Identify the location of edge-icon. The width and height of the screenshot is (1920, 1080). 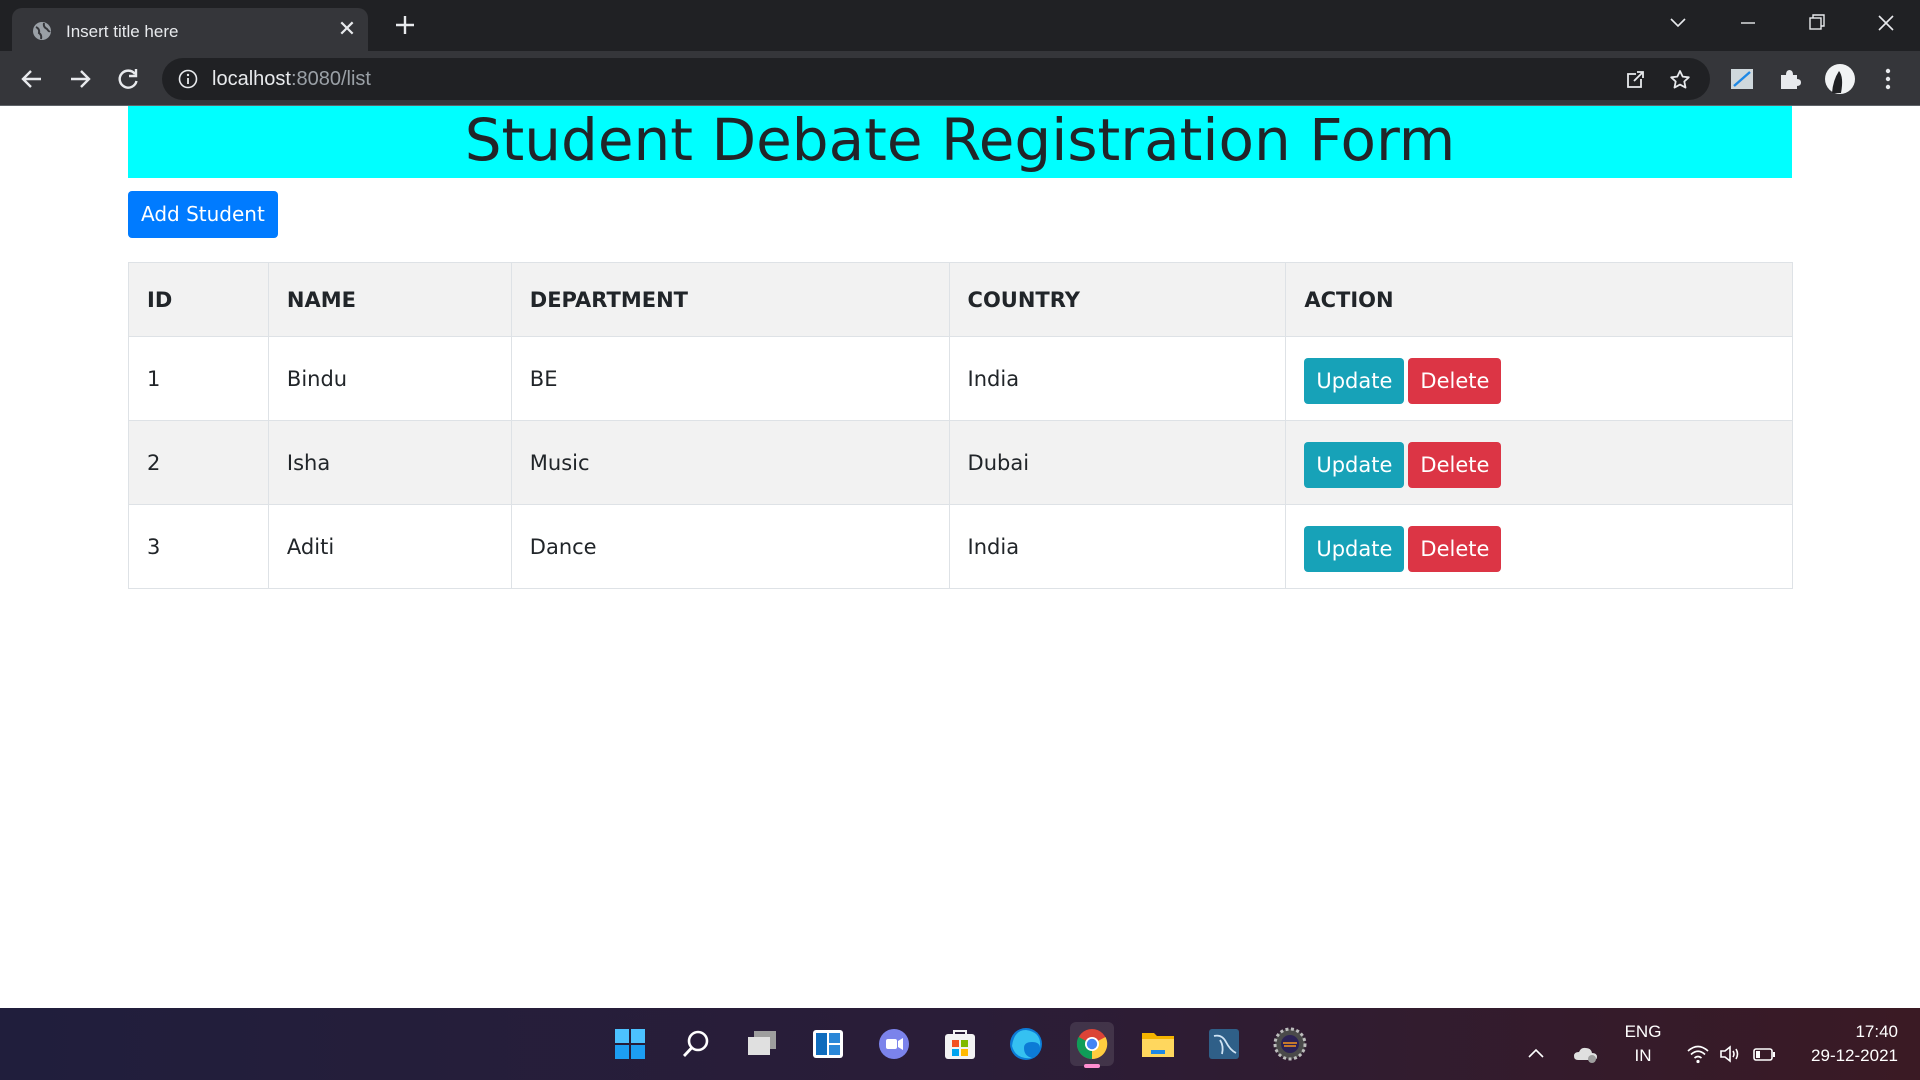
(1026, 1044).